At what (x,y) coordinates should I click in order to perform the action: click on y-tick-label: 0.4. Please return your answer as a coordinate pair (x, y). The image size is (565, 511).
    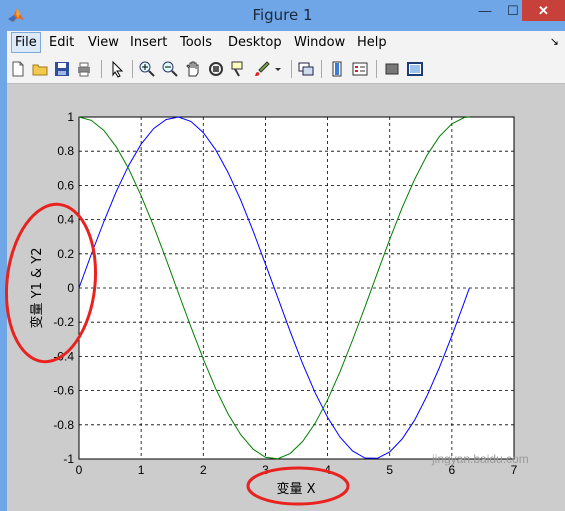
    Looking at the image, I should click on (65, 220).